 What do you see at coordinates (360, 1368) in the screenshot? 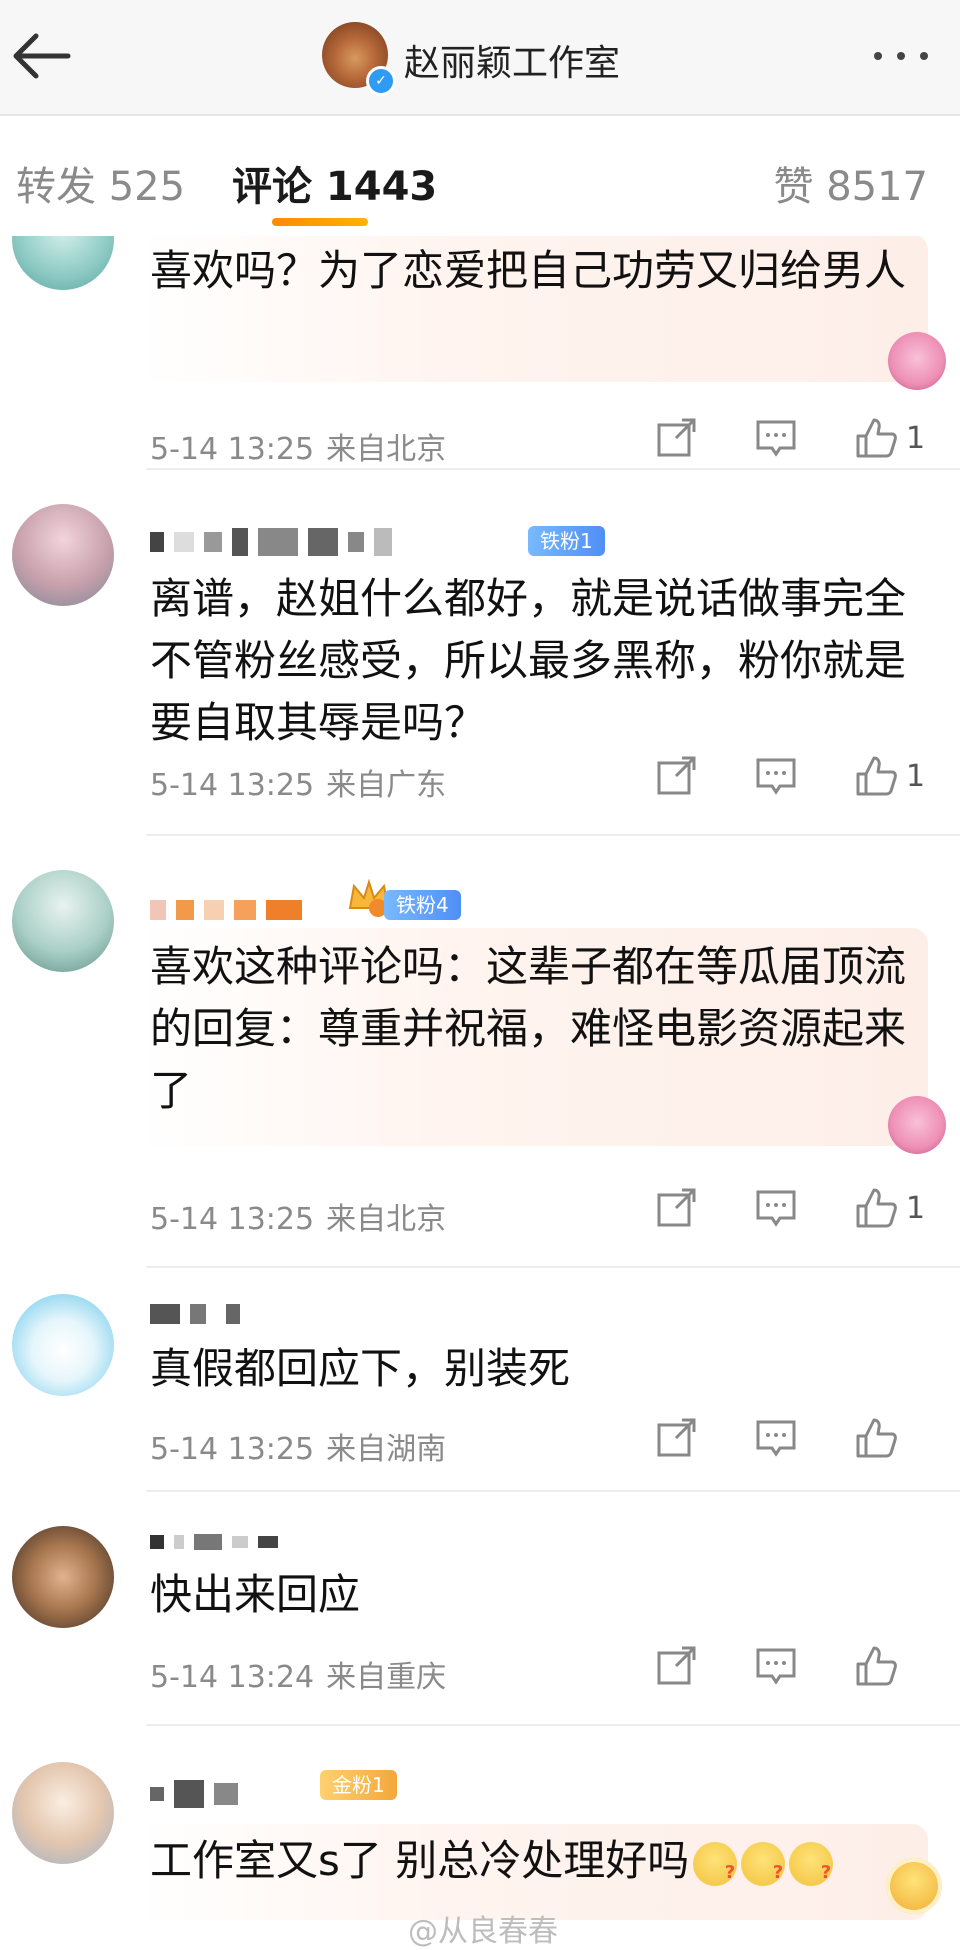
I see `comment-text: 真假都回应下，别装死` at bounding box center [360, 1368].